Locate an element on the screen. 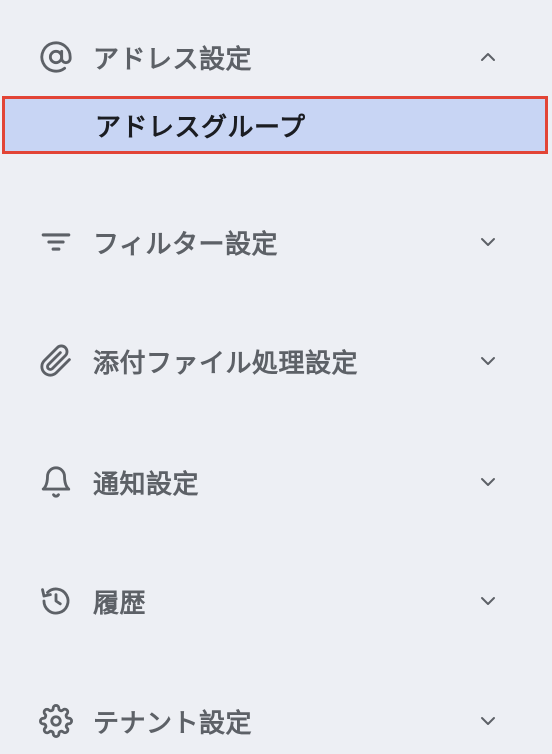  sidebar-section-attachment-settings: 添付ファイル処理設定 is located at coordinates (276, 361).